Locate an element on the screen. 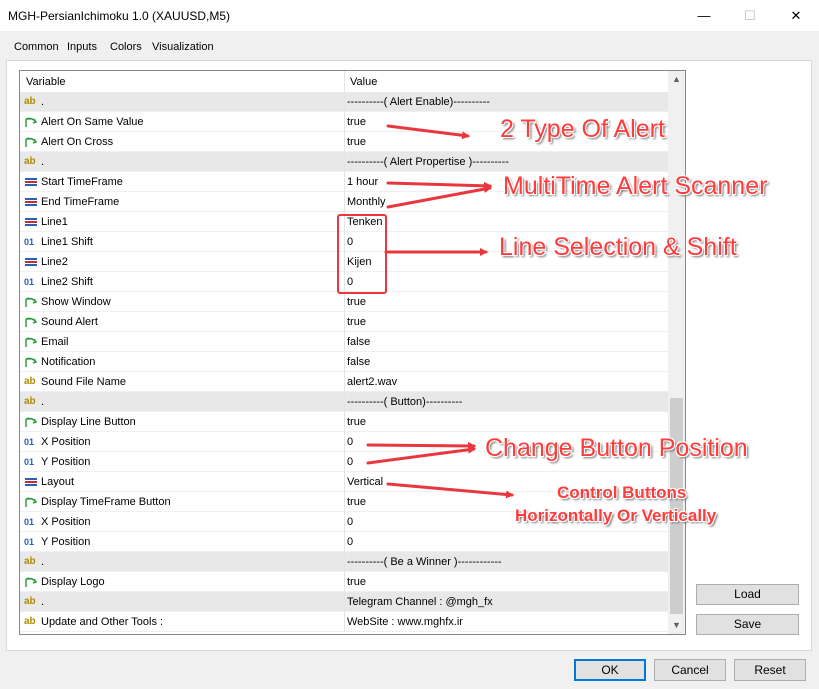  table-row: Display Logo true is located at coordinates (344, 582).